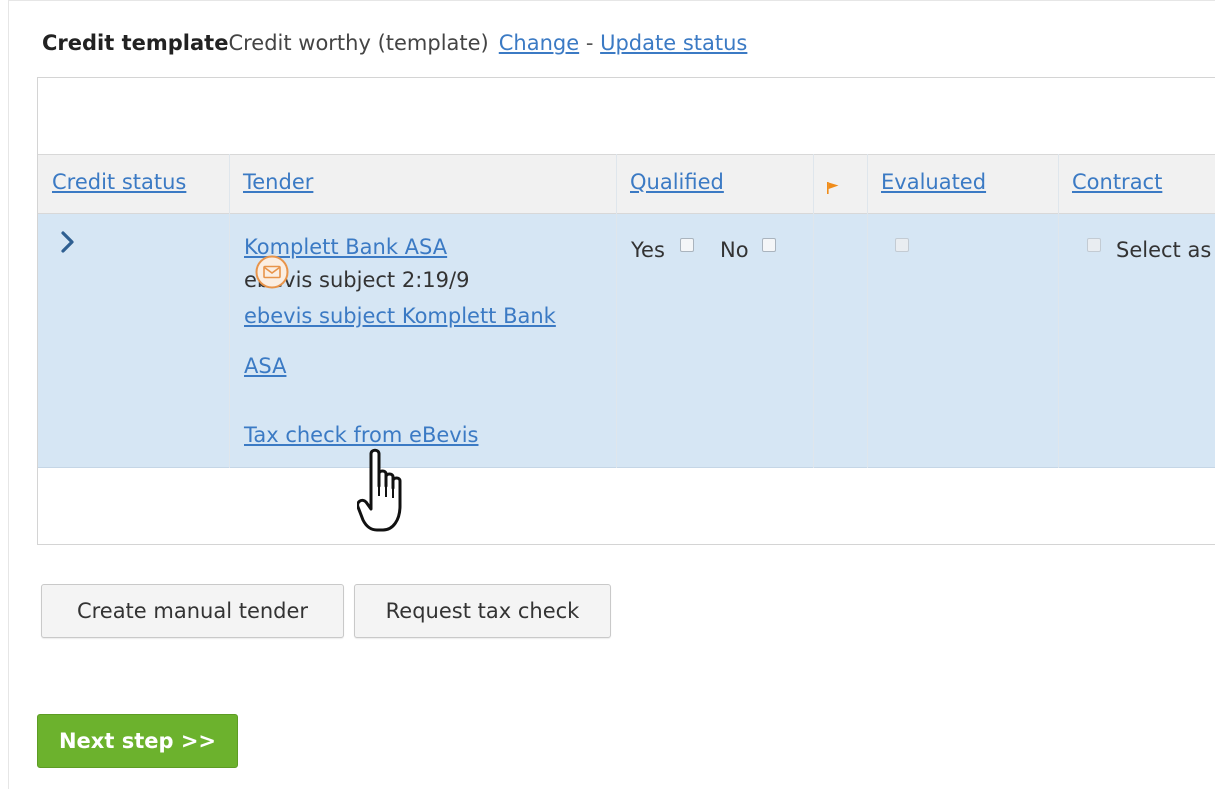 The image size is (1215, 789). What do you see at coordinates (394, 494) in the screenshot?
I see `hand-cursor-icon` at bounding box center [394, 494].